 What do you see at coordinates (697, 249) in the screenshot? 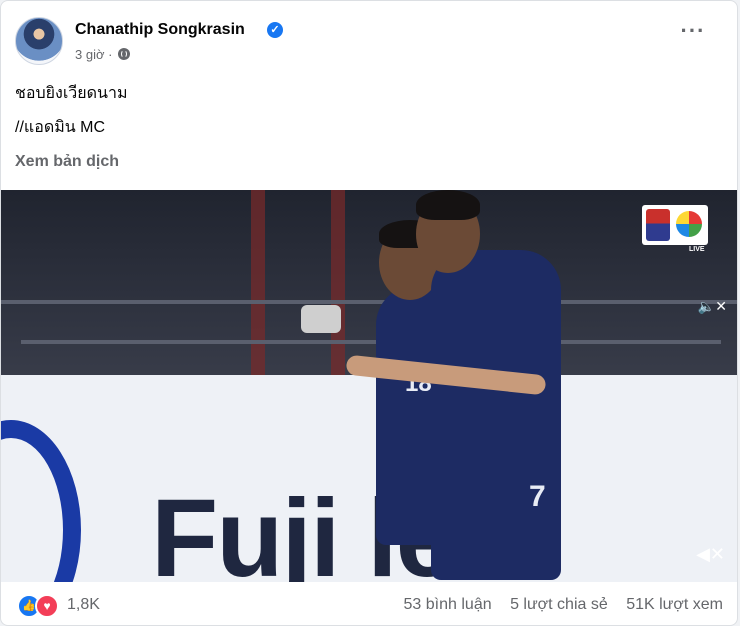
I see `live-badge: LIVE` at bounding box center [697, 249].